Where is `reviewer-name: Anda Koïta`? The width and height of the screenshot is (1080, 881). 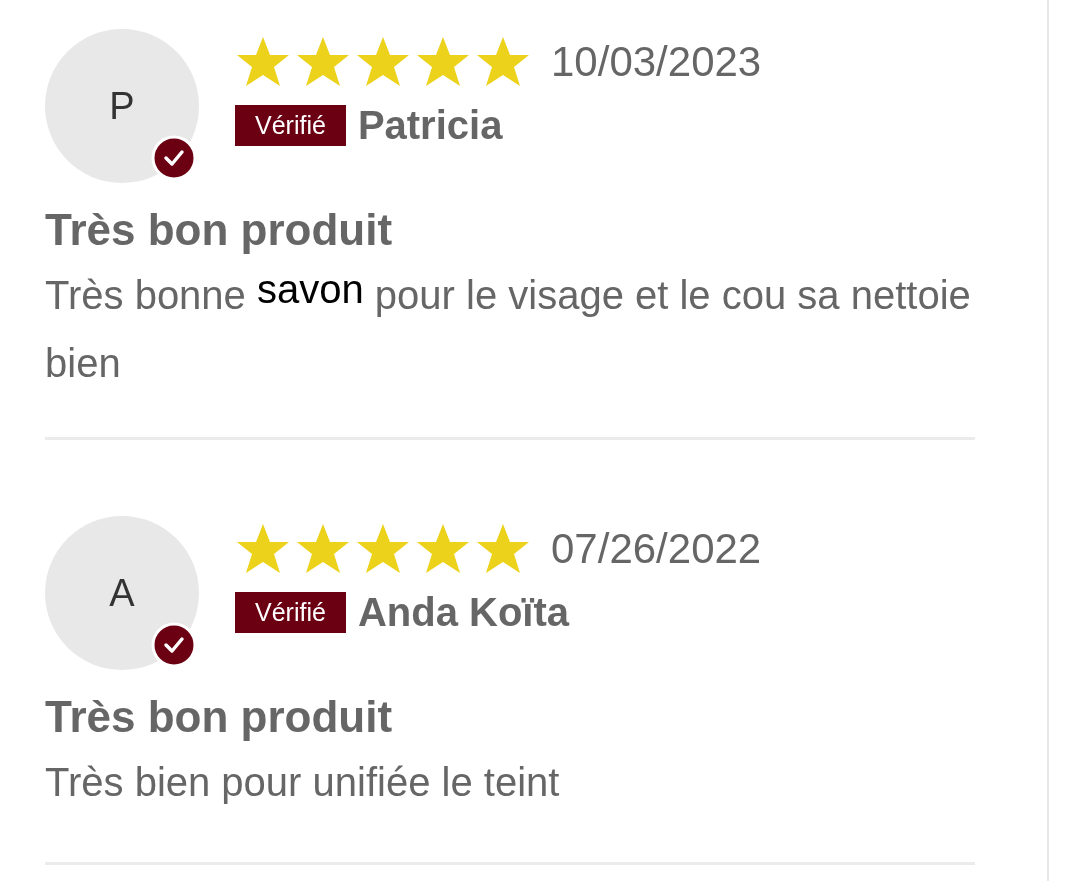
reviewer-name: Anda Koïta is located at coordinates (463, 612).